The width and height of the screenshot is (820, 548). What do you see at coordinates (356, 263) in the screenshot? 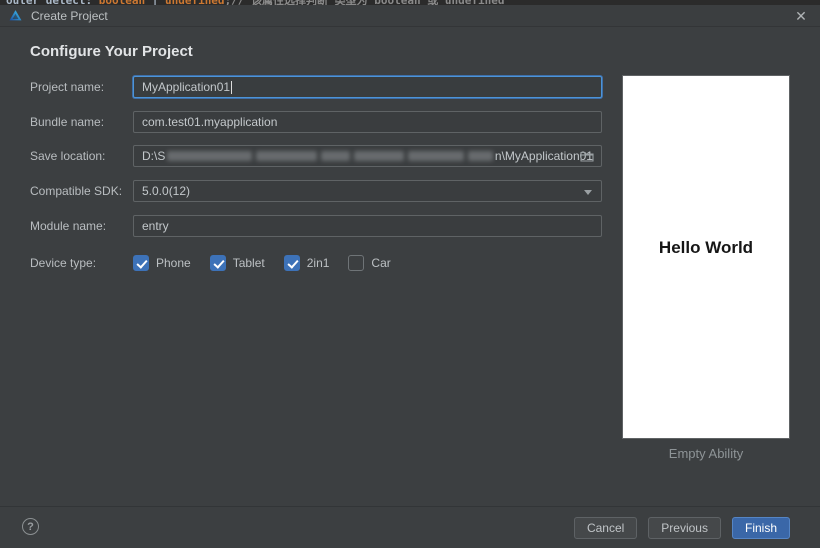
I see `checkbox-car` at bounding box center [356, 263].